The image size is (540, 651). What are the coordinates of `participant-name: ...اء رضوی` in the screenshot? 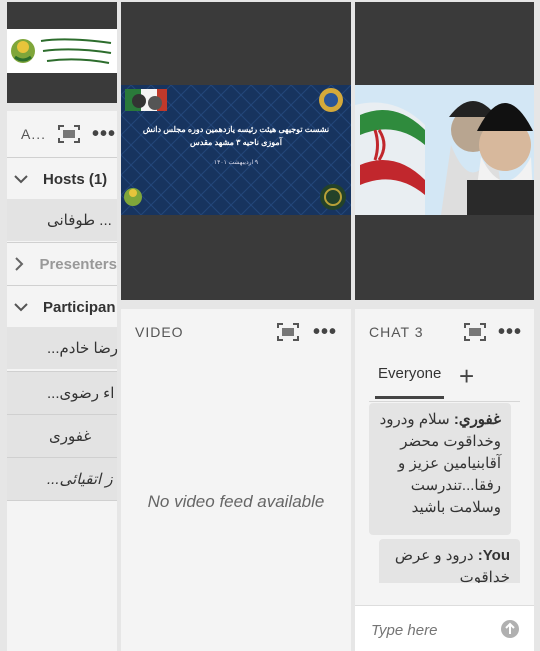 It's located at (81, 393).